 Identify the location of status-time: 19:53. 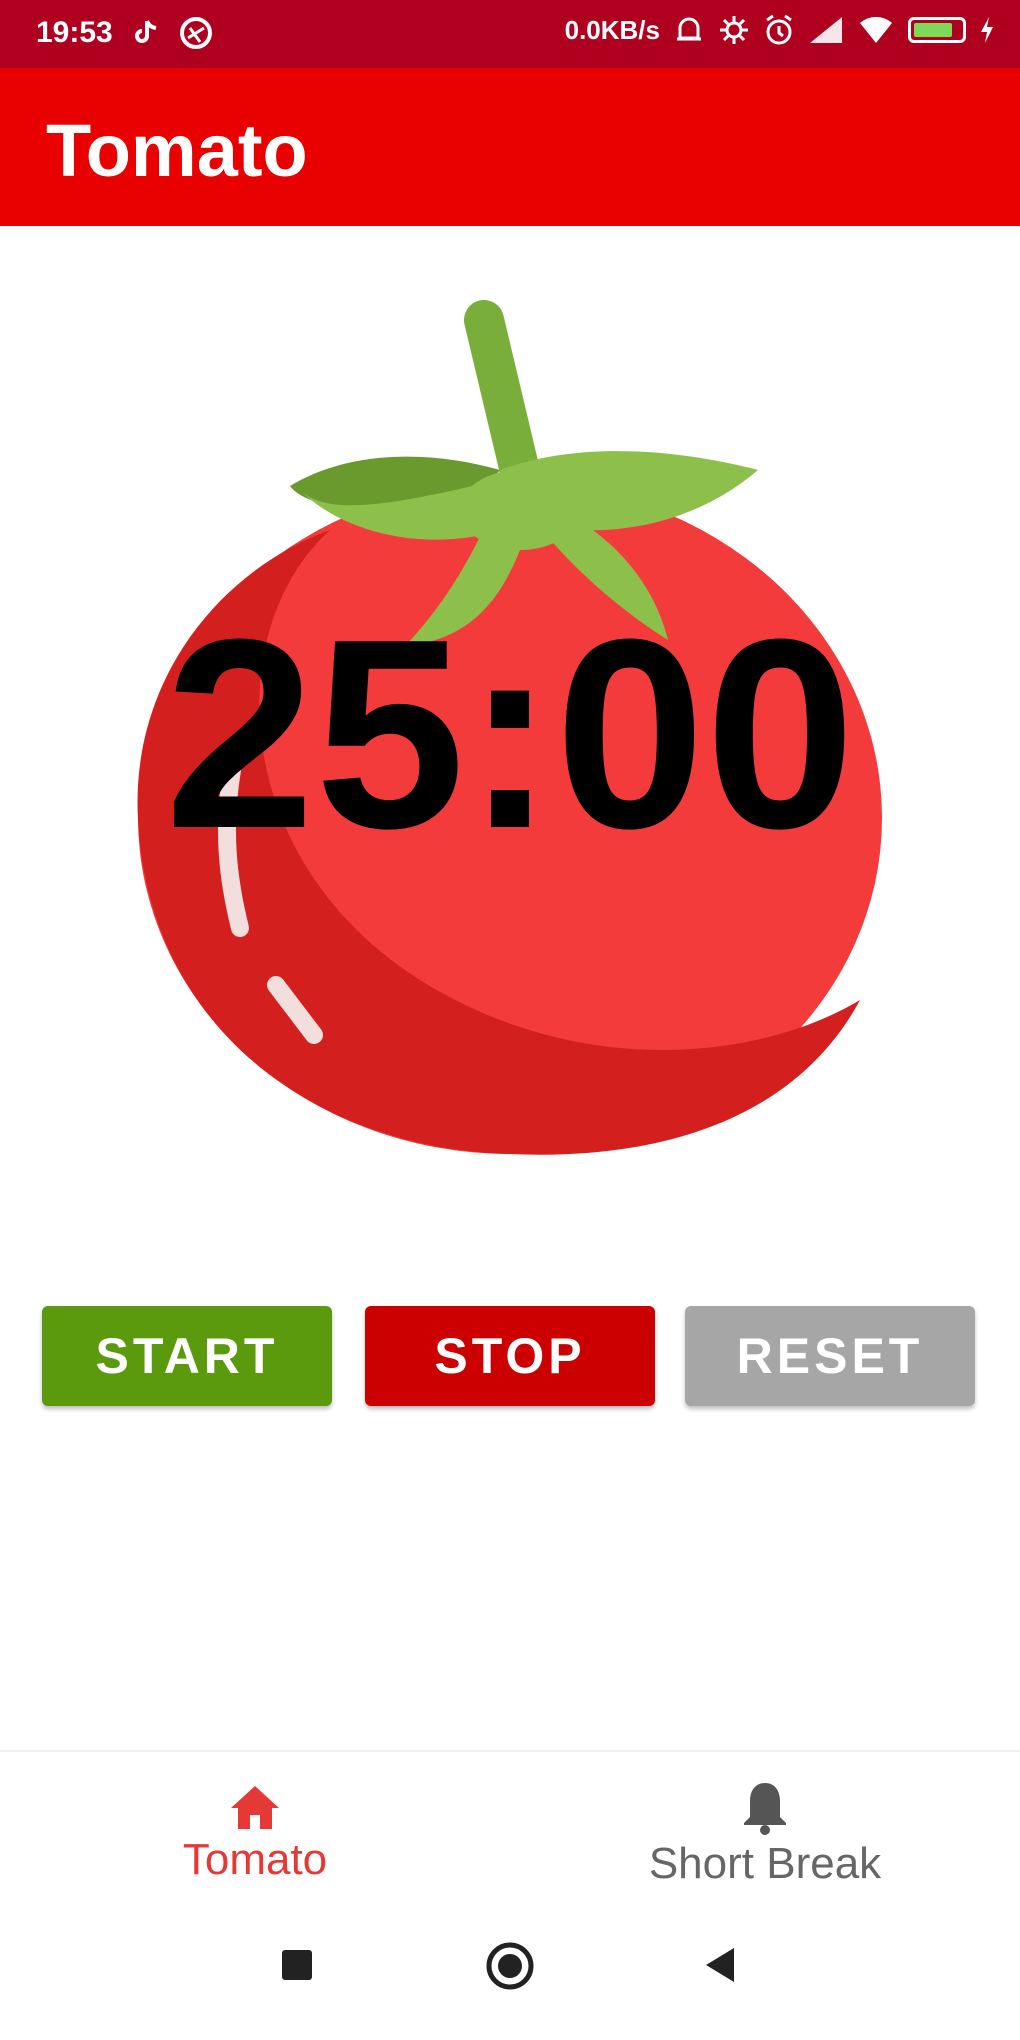
(74, 32).